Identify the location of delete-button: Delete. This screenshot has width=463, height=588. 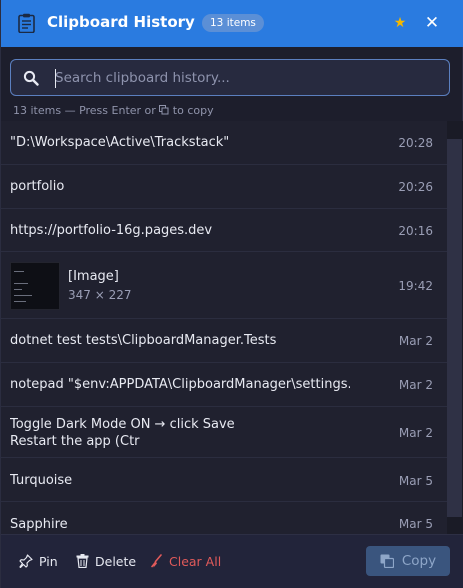
(106, 561).